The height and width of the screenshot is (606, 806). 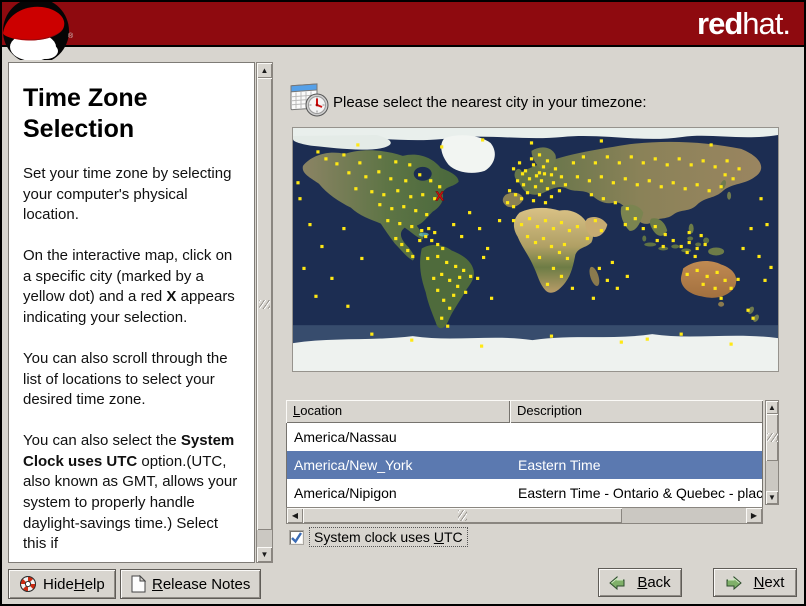 I want to click on utc-option-row: System clock uses UTC, so click(x=378, y=537).